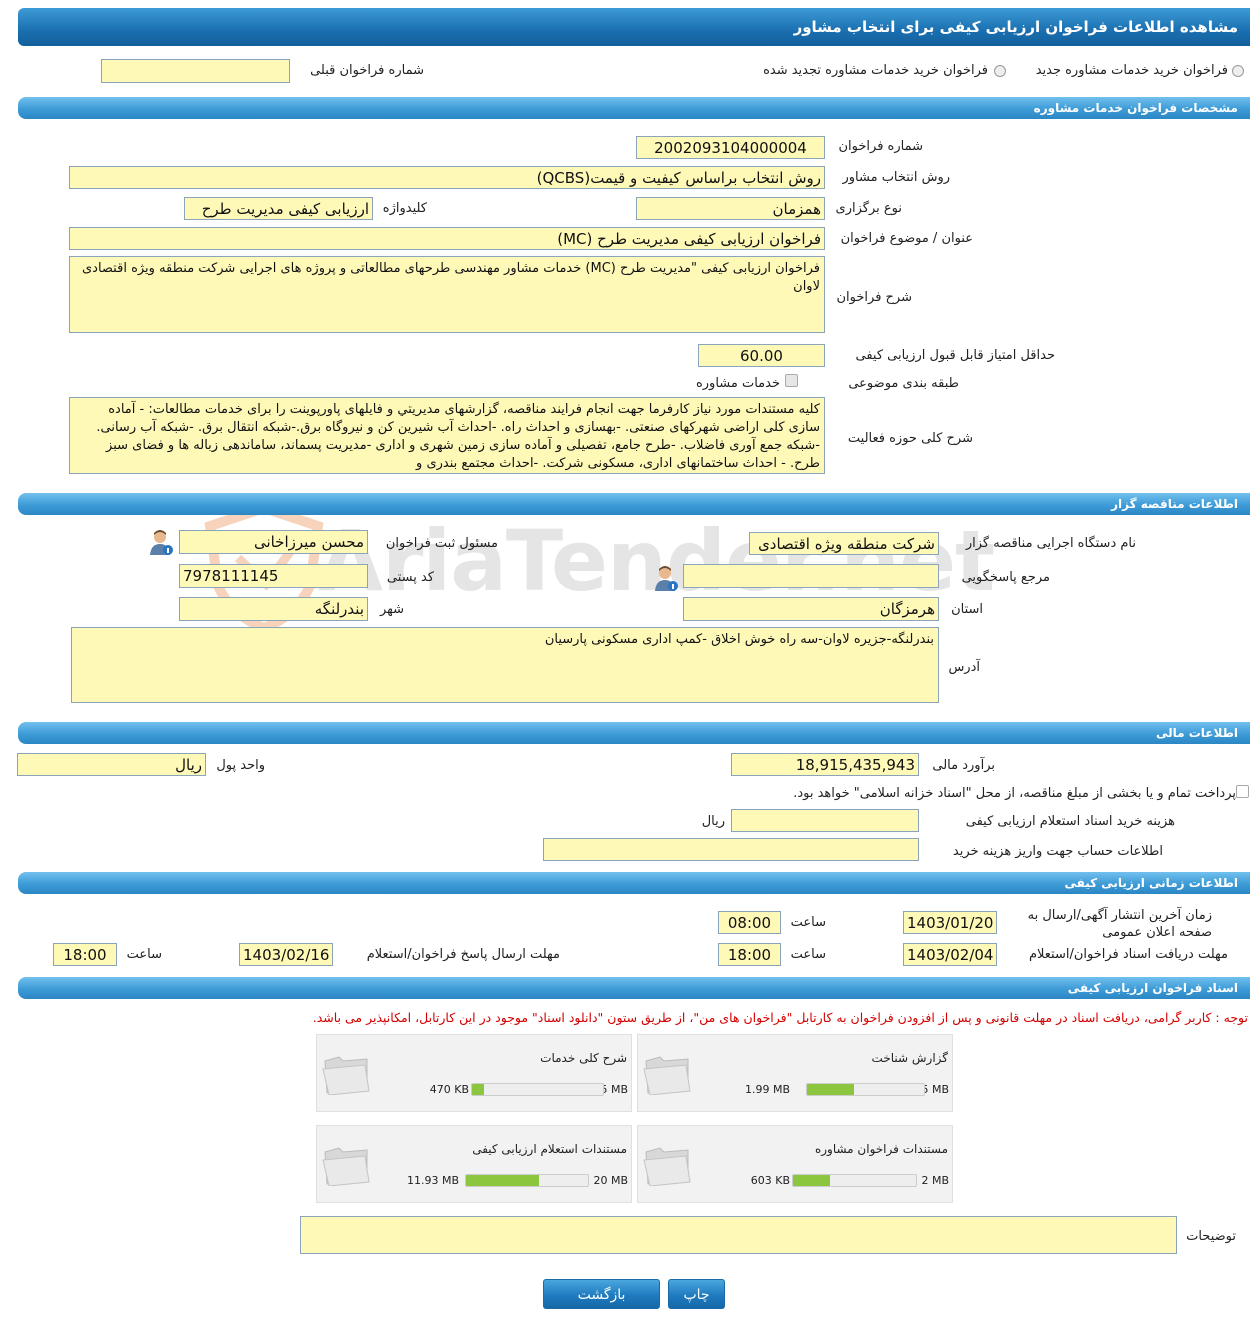  What do you see at coordinates (195, 71) in the screenshot?
I see `prev-call-field` at bounding box center [195, 71].